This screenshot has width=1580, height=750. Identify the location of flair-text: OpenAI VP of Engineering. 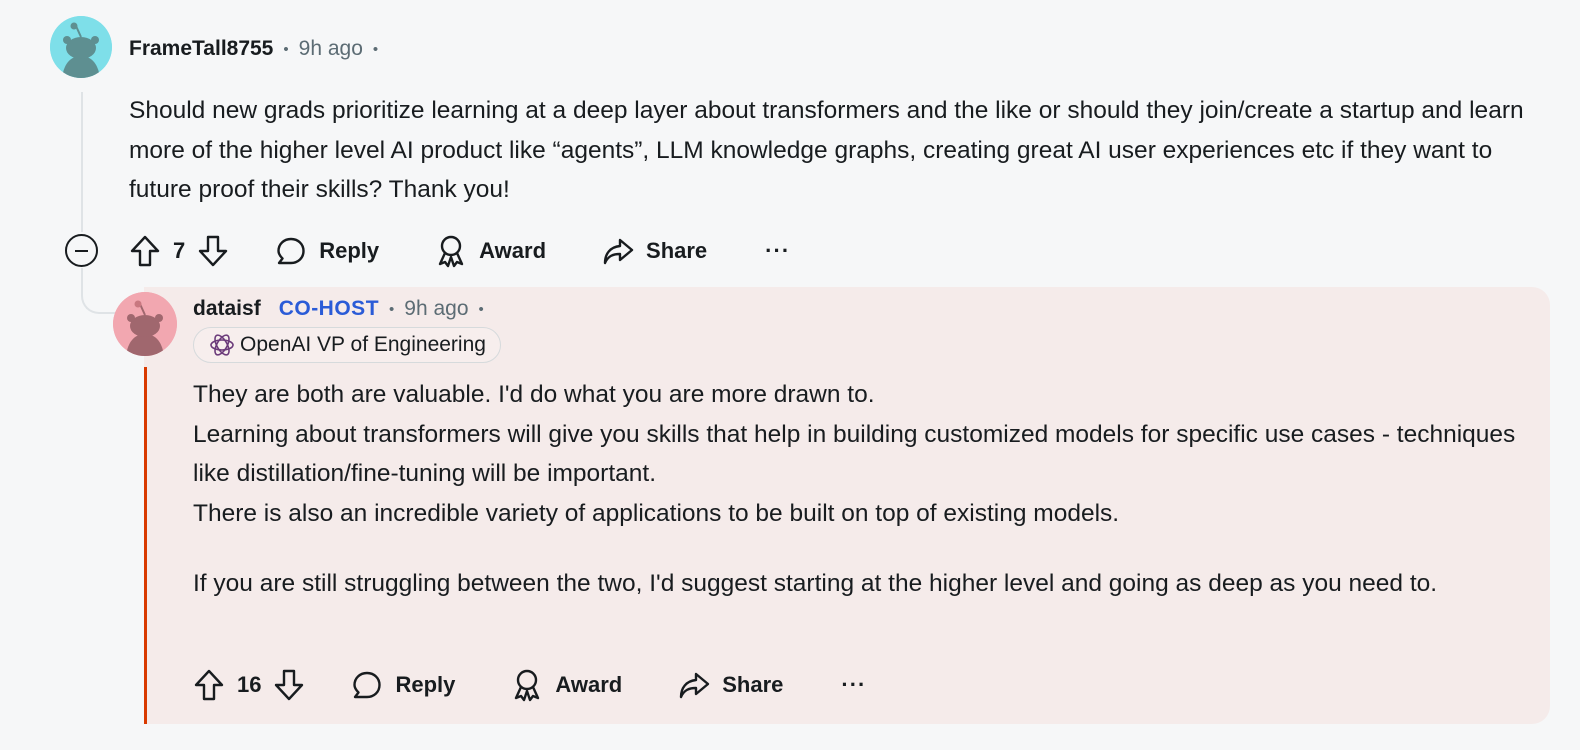
(363, 344).